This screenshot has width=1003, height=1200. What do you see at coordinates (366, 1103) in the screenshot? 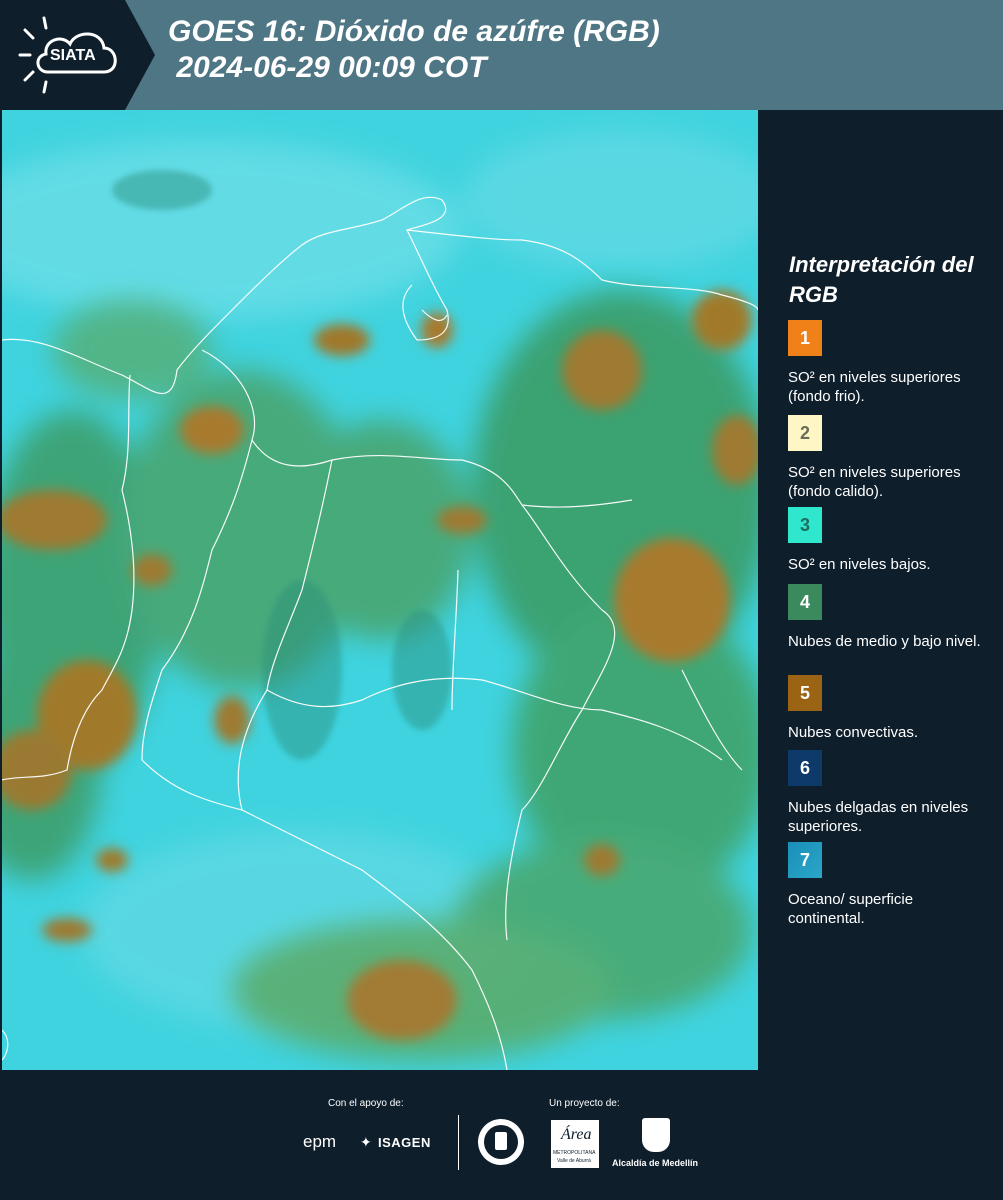
I see `support-label: Con el apoyo de:` at bounding box center [366, 1103].